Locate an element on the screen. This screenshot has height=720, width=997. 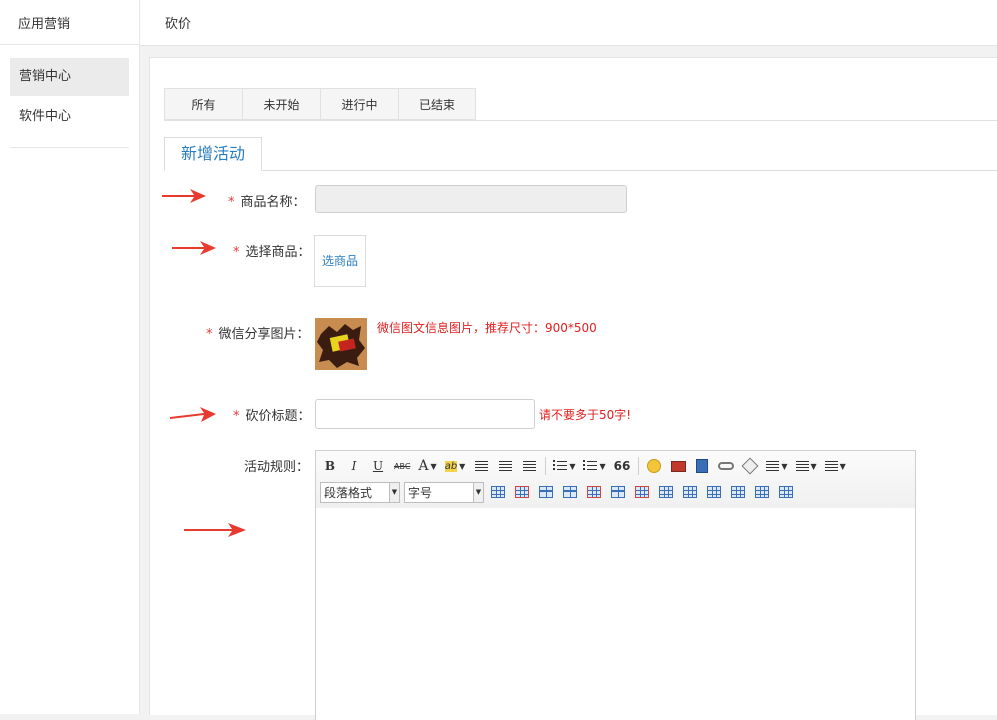
page-title: 砍价 is located at coordinates (178, 24).